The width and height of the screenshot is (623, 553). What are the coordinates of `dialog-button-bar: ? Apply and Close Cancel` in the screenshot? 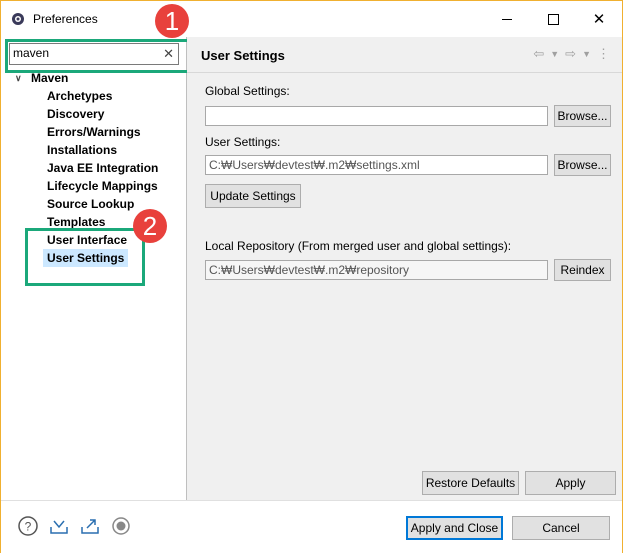 It's located at (311, 526).